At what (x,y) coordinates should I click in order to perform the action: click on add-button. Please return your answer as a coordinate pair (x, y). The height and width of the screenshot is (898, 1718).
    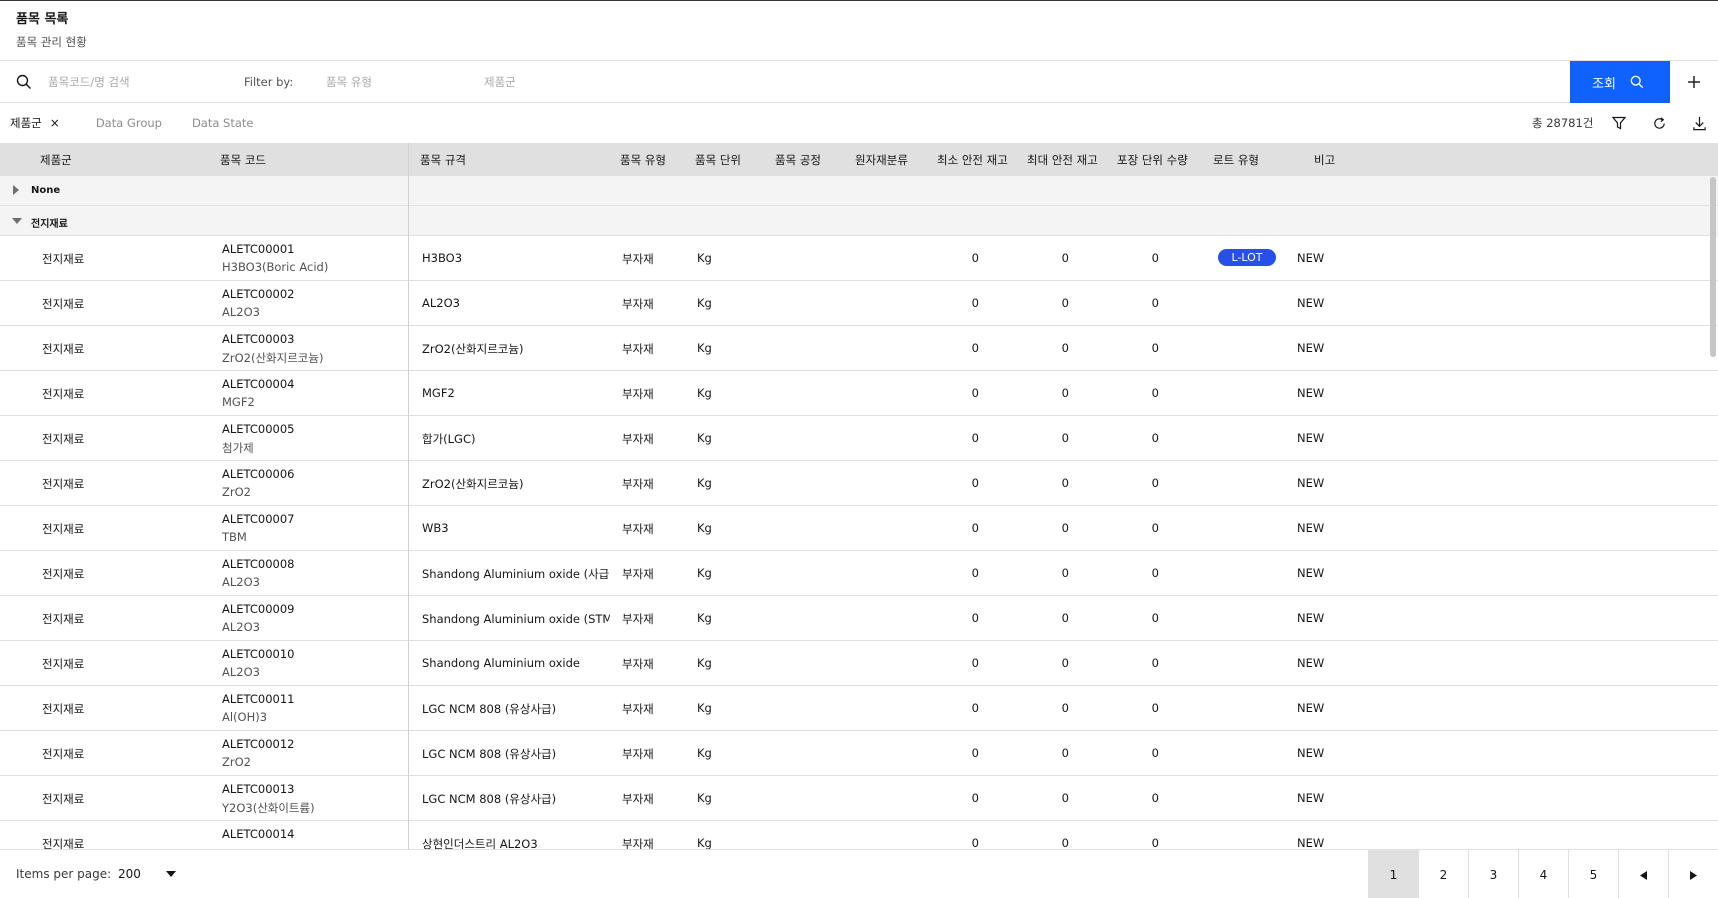
    Looking at the image, I should click on (1694, 82).